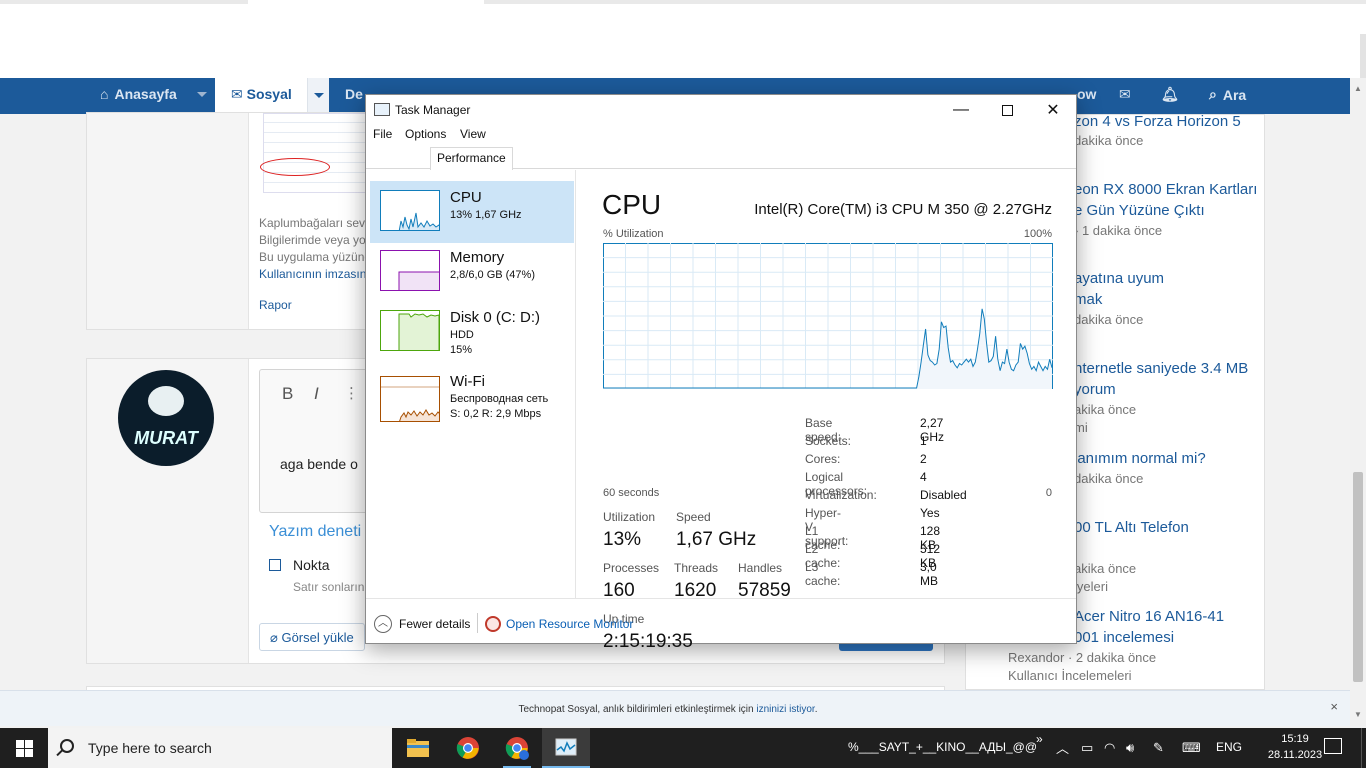 The height and width of the screenshot is (768, 1366). I want to click on graph-time-label: 60 seconds, so click(631, 493).